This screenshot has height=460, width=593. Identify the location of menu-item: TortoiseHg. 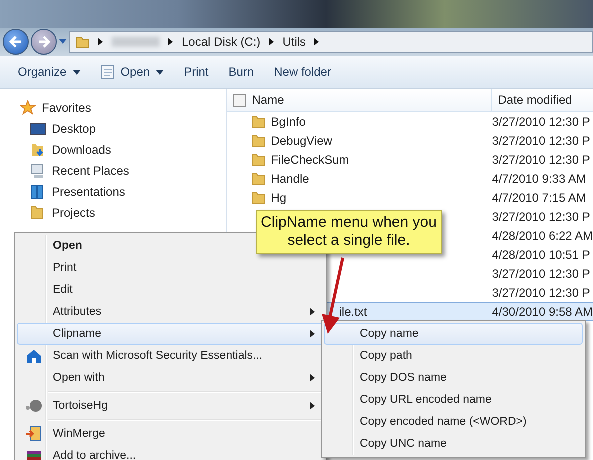
(170, 406).